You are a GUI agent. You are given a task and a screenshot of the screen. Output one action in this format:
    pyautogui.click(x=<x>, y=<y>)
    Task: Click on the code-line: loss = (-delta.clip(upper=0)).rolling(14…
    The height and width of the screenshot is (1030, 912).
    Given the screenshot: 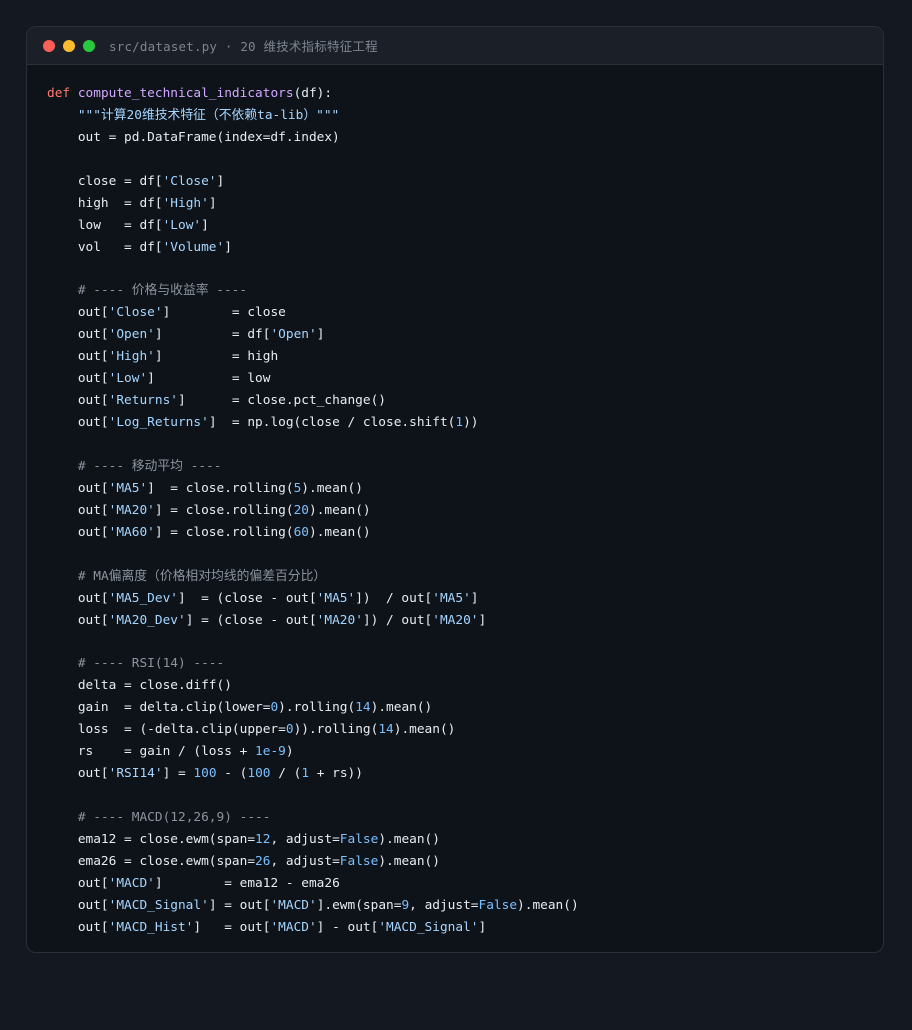 What is the action you would take?
    pyautogui.click(x=313, y=730)
    